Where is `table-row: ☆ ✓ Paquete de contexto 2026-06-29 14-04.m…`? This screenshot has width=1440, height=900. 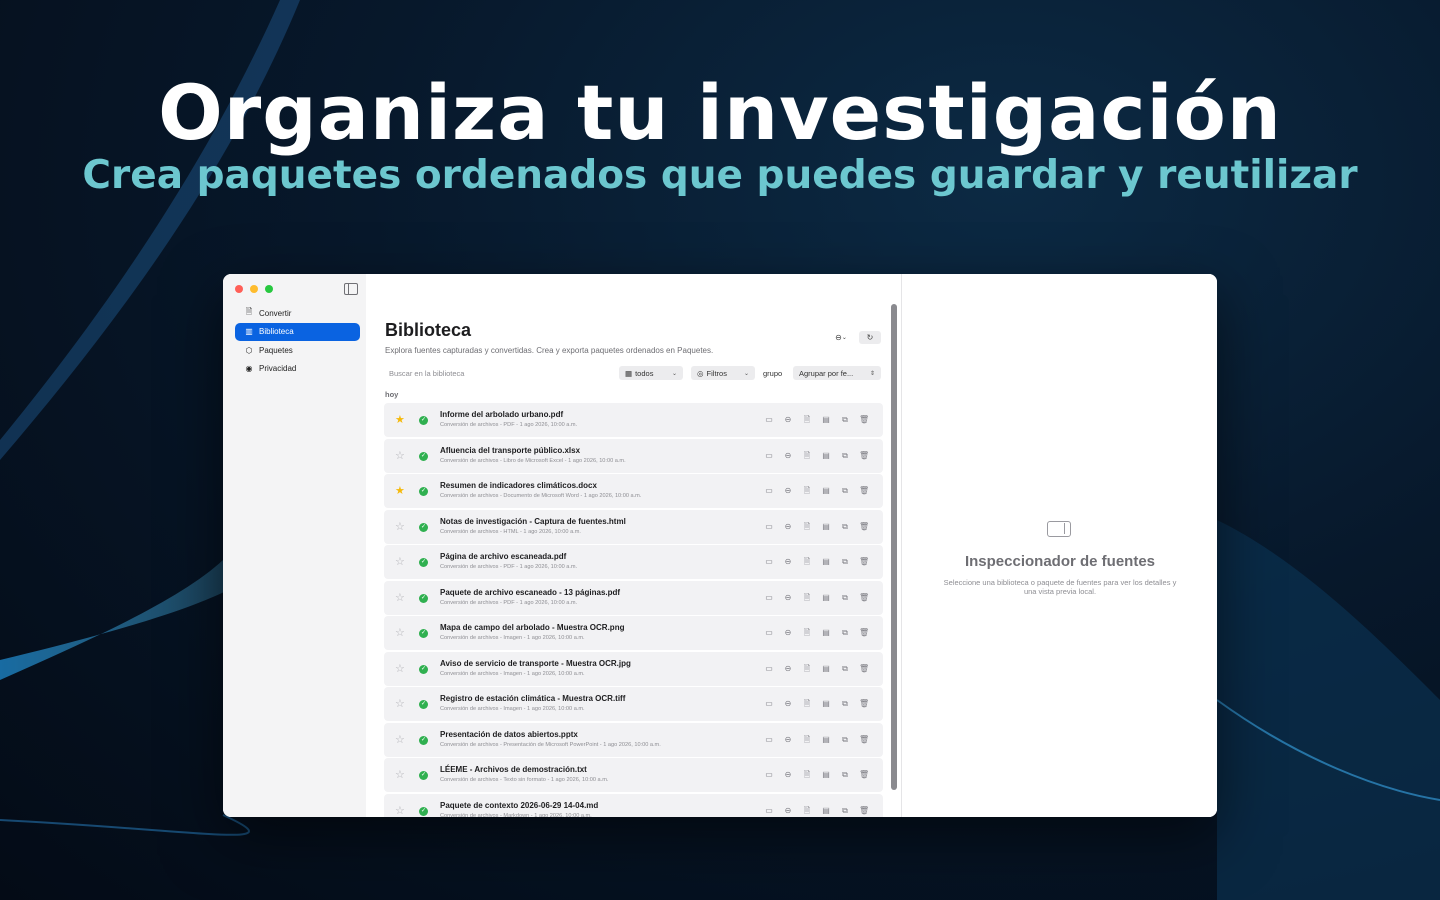 table-row: ☆ ✓ Paquete de contexto 2026-06-29 14-04.m… is located at coordinates (633, 805).